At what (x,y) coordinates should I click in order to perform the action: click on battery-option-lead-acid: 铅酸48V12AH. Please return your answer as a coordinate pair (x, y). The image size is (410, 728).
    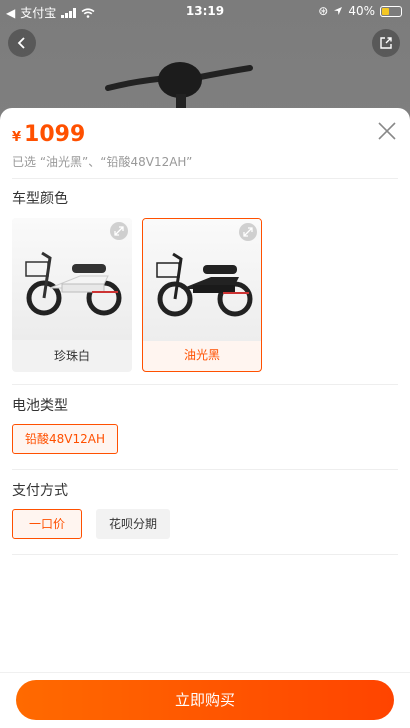
    Looking at the image, I should click on (65, 439).